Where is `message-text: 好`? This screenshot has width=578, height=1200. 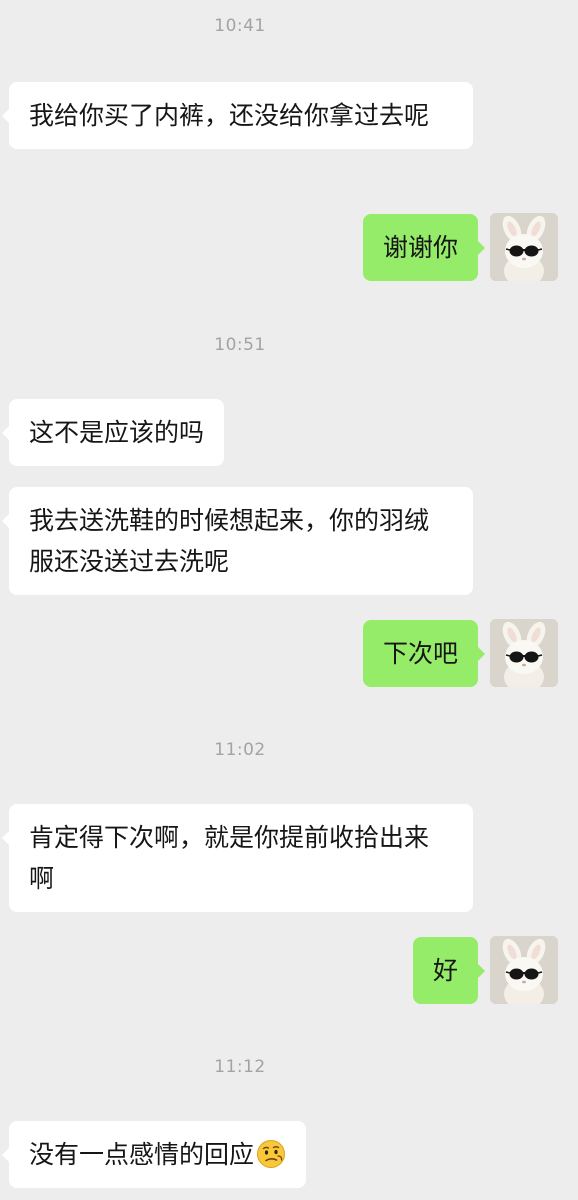
message-text: 好 is located at coordinates (445, 970).